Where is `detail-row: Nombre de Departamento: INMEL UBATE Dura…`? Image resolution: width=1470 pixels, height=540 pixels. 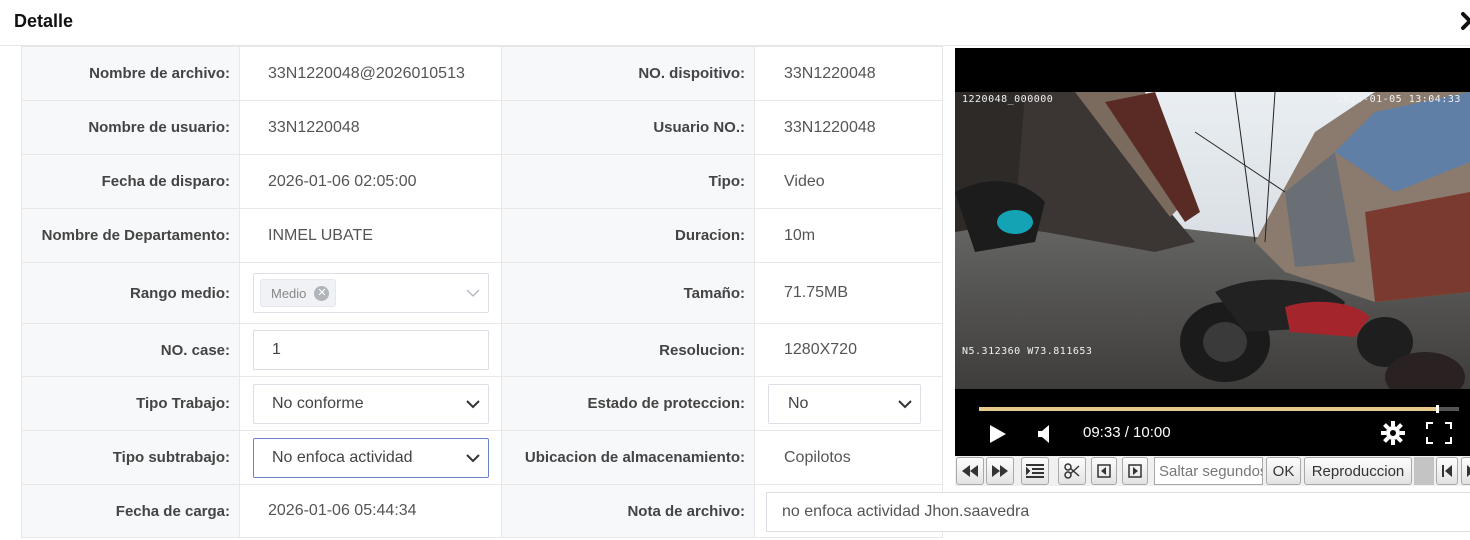
detail-row: Nombre de Departamento: INMEL UBATE Dura… is located at coordinates (482, 235).